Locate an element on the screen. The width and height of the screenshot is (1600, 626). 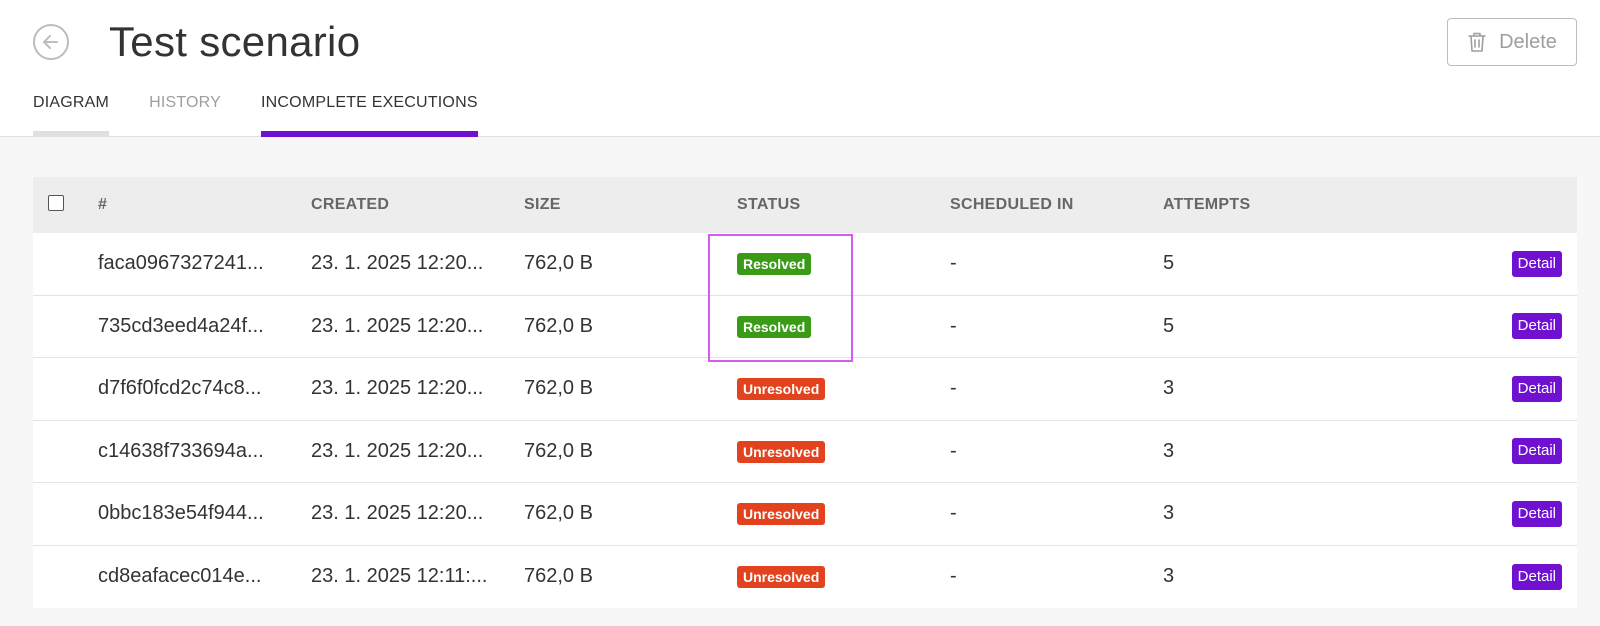
tab-label: HISTORY is located at coordinates (185, 102).